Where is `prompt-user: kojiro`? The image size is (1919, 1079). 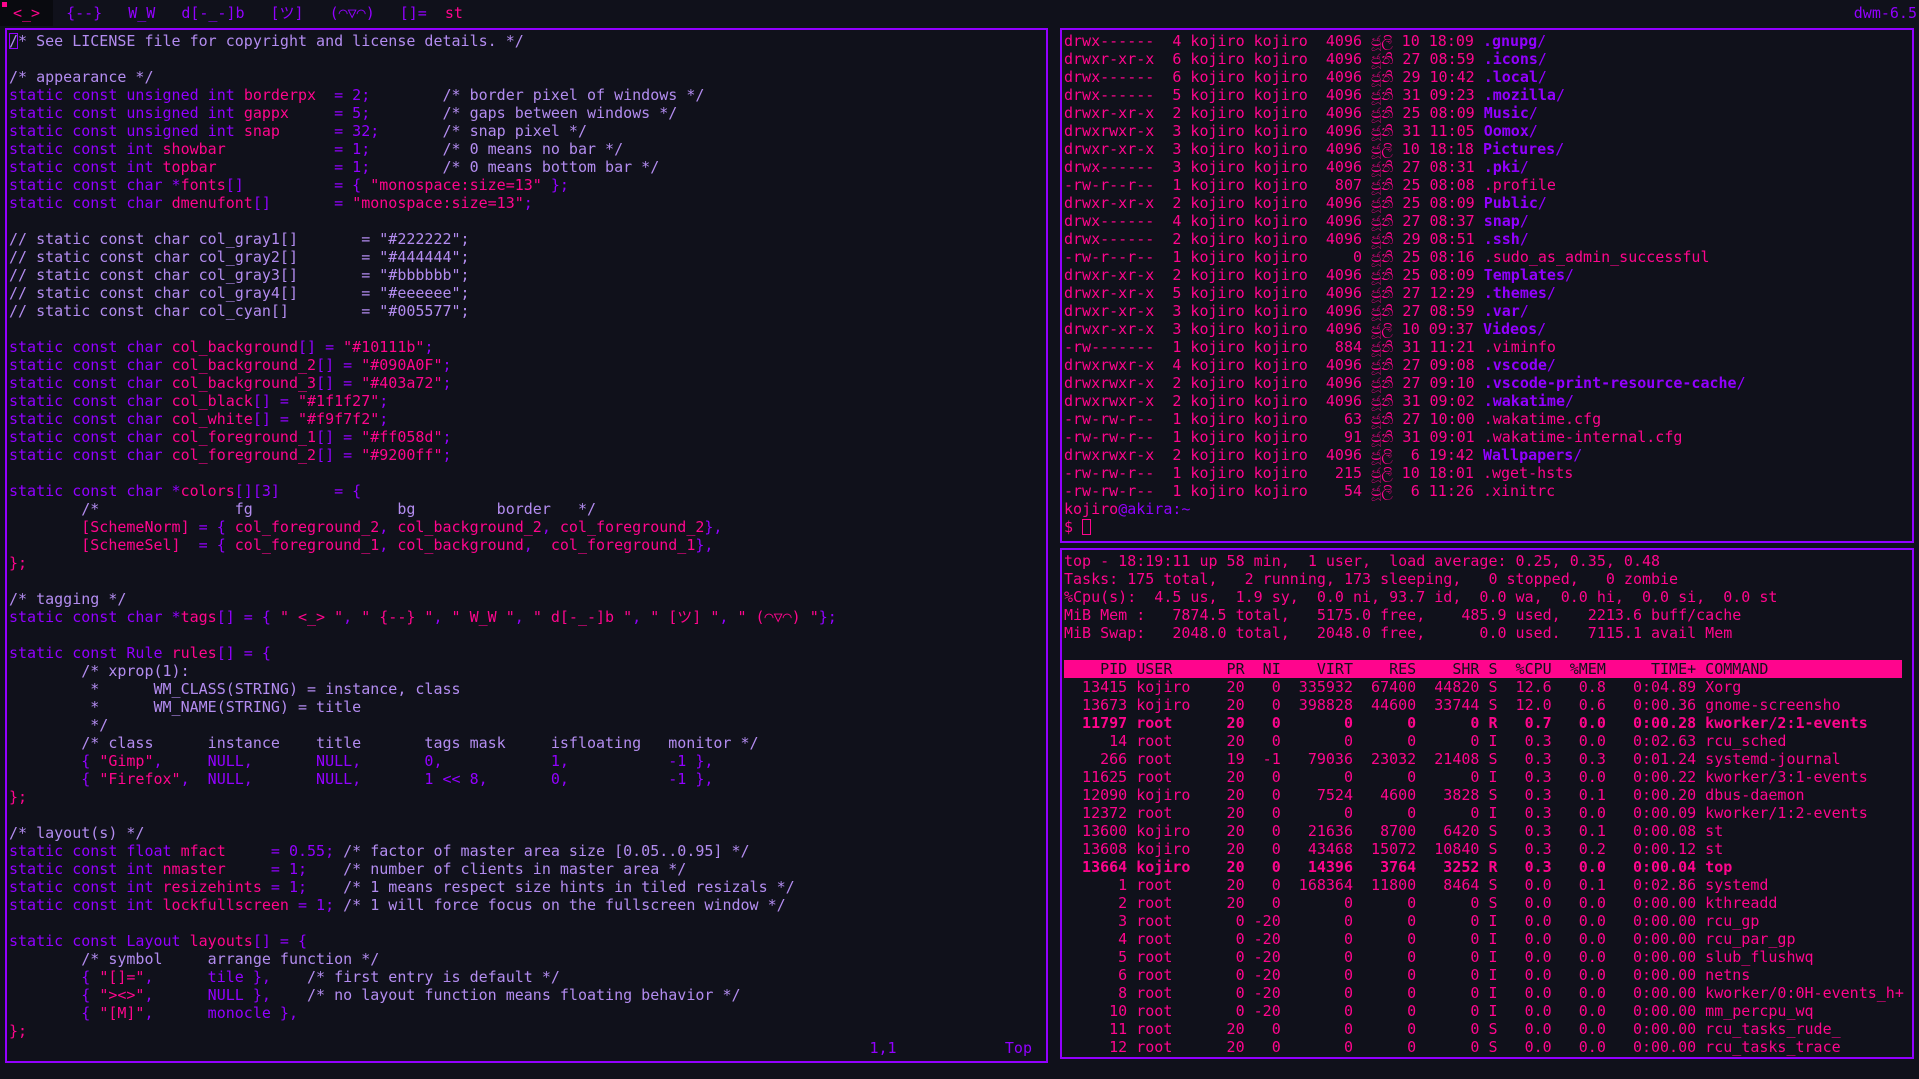
prompt-user: kojiro is located at coordinates (1091, 509).